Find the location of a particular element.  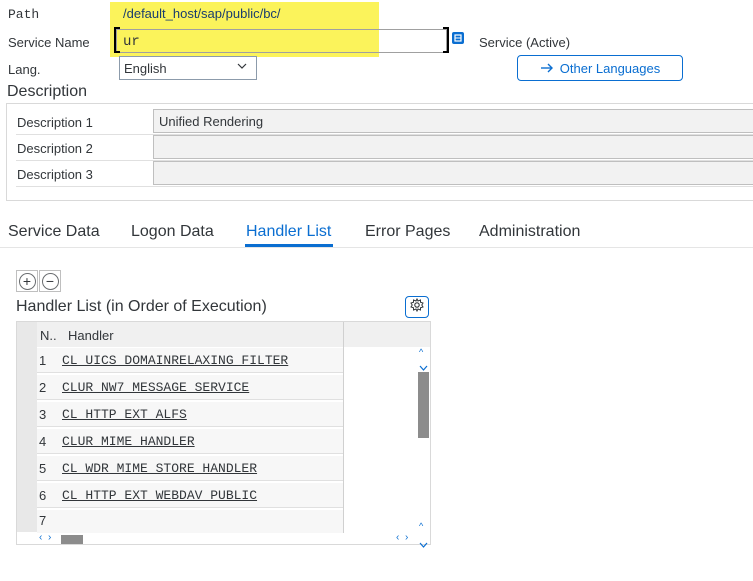

row-number: 3 is located at coordinates (43, 414).